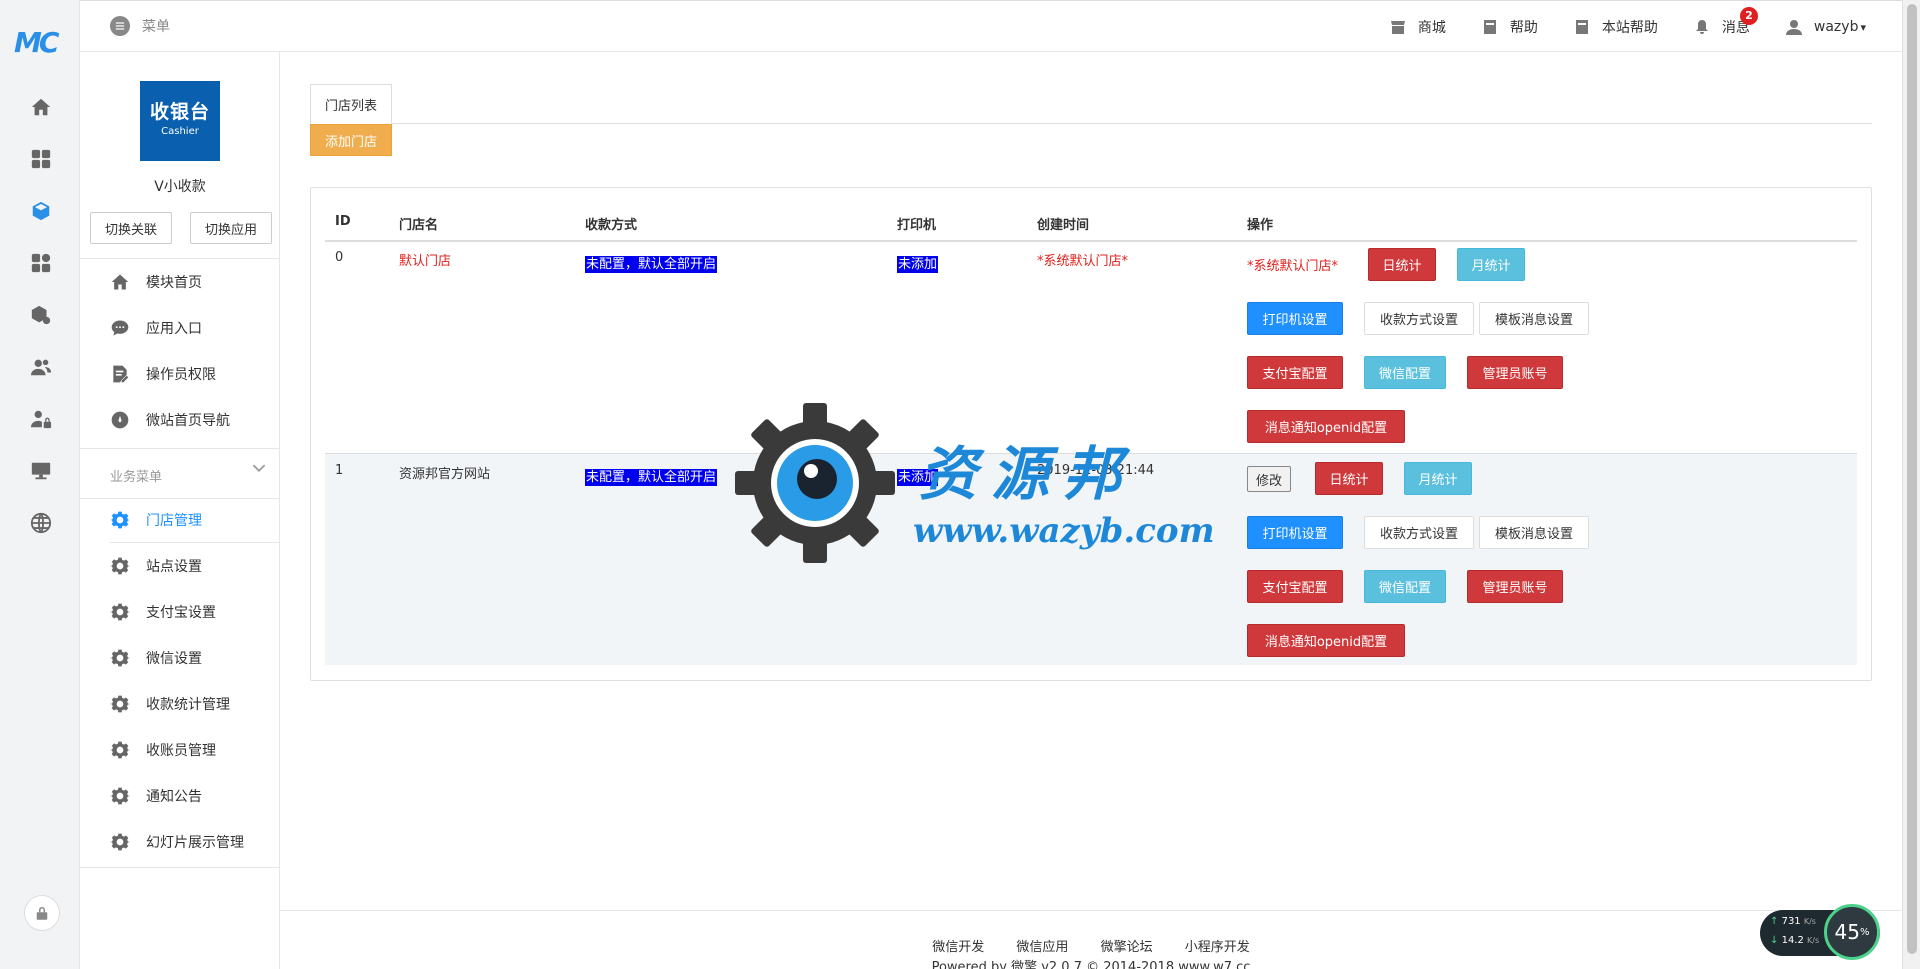 Image resolution: width=1920 pixels, height=969 pixels. Describe the element at coordinates (181, 613) in the screenshot. I see `sidebar-item-label: 支付宝设置` at that location.